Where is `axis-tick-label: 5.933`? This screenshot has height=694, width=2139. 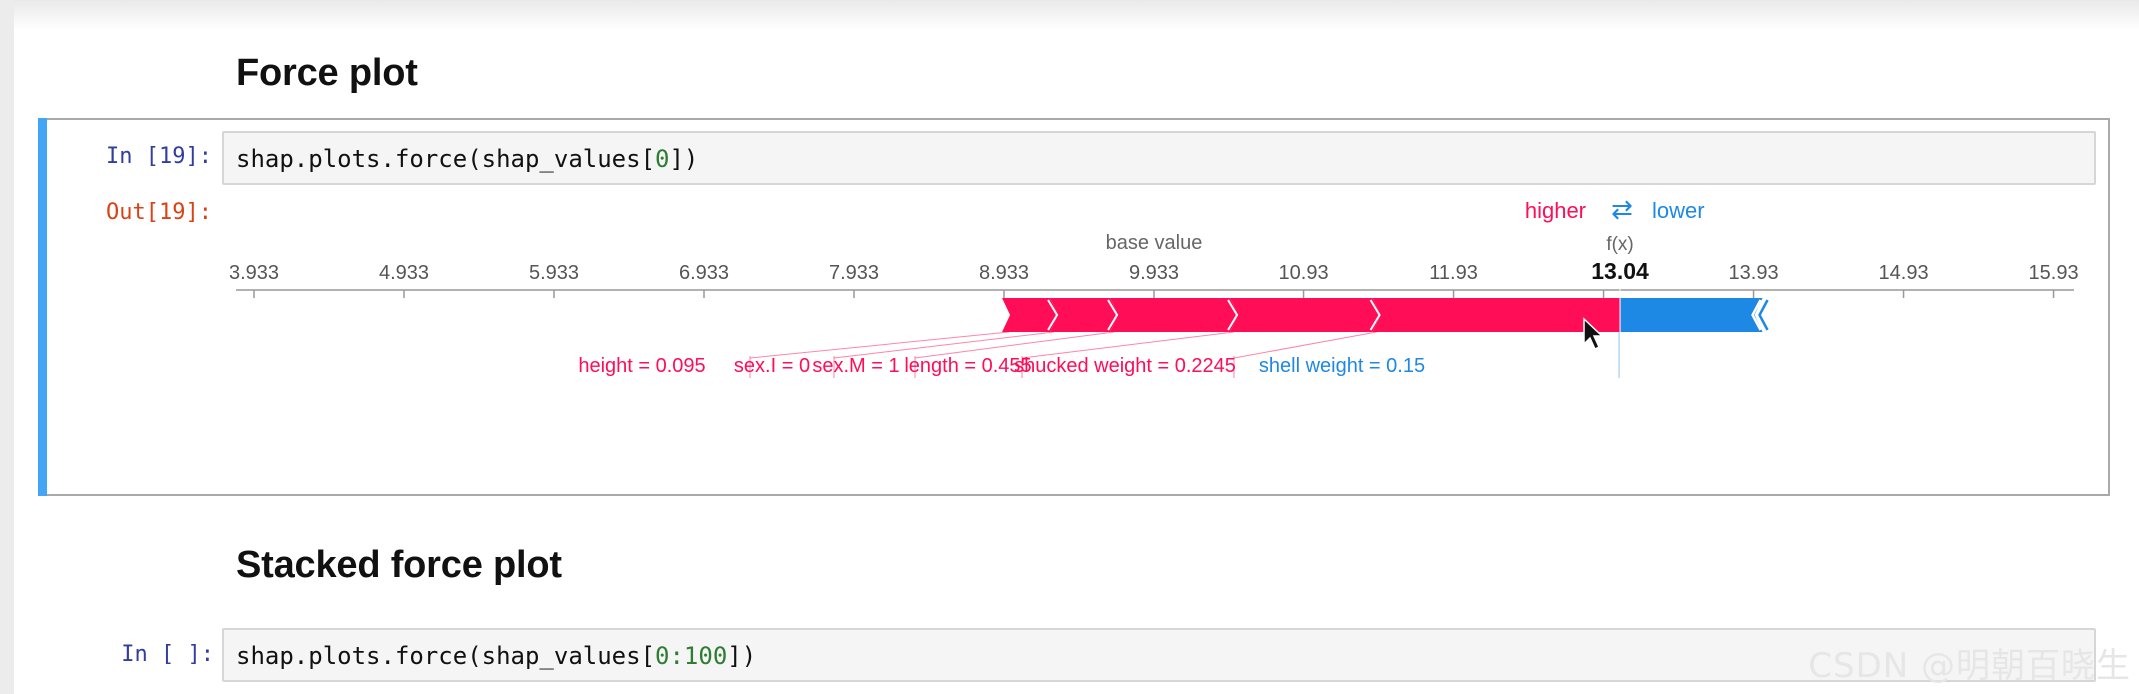
axis-tick-label: 5.933 is located at coordinates (554, 273).